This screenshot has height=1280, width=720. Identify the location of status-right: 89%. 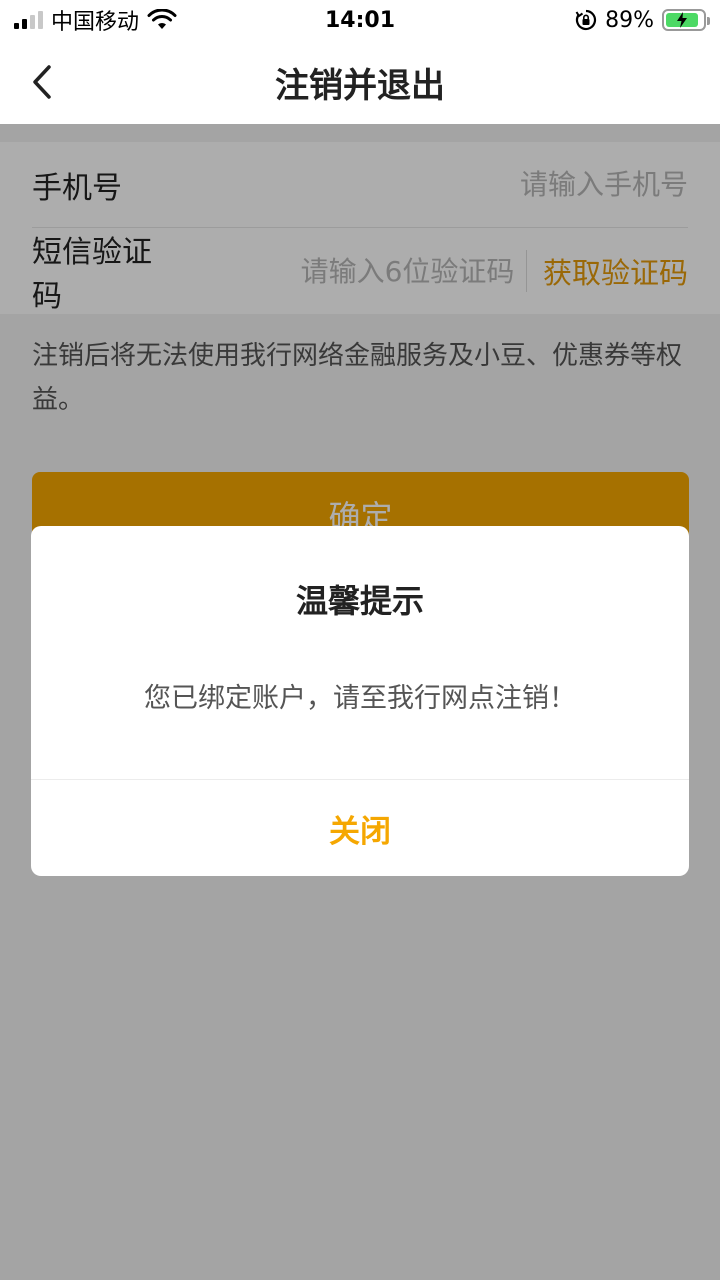
(642, 20).